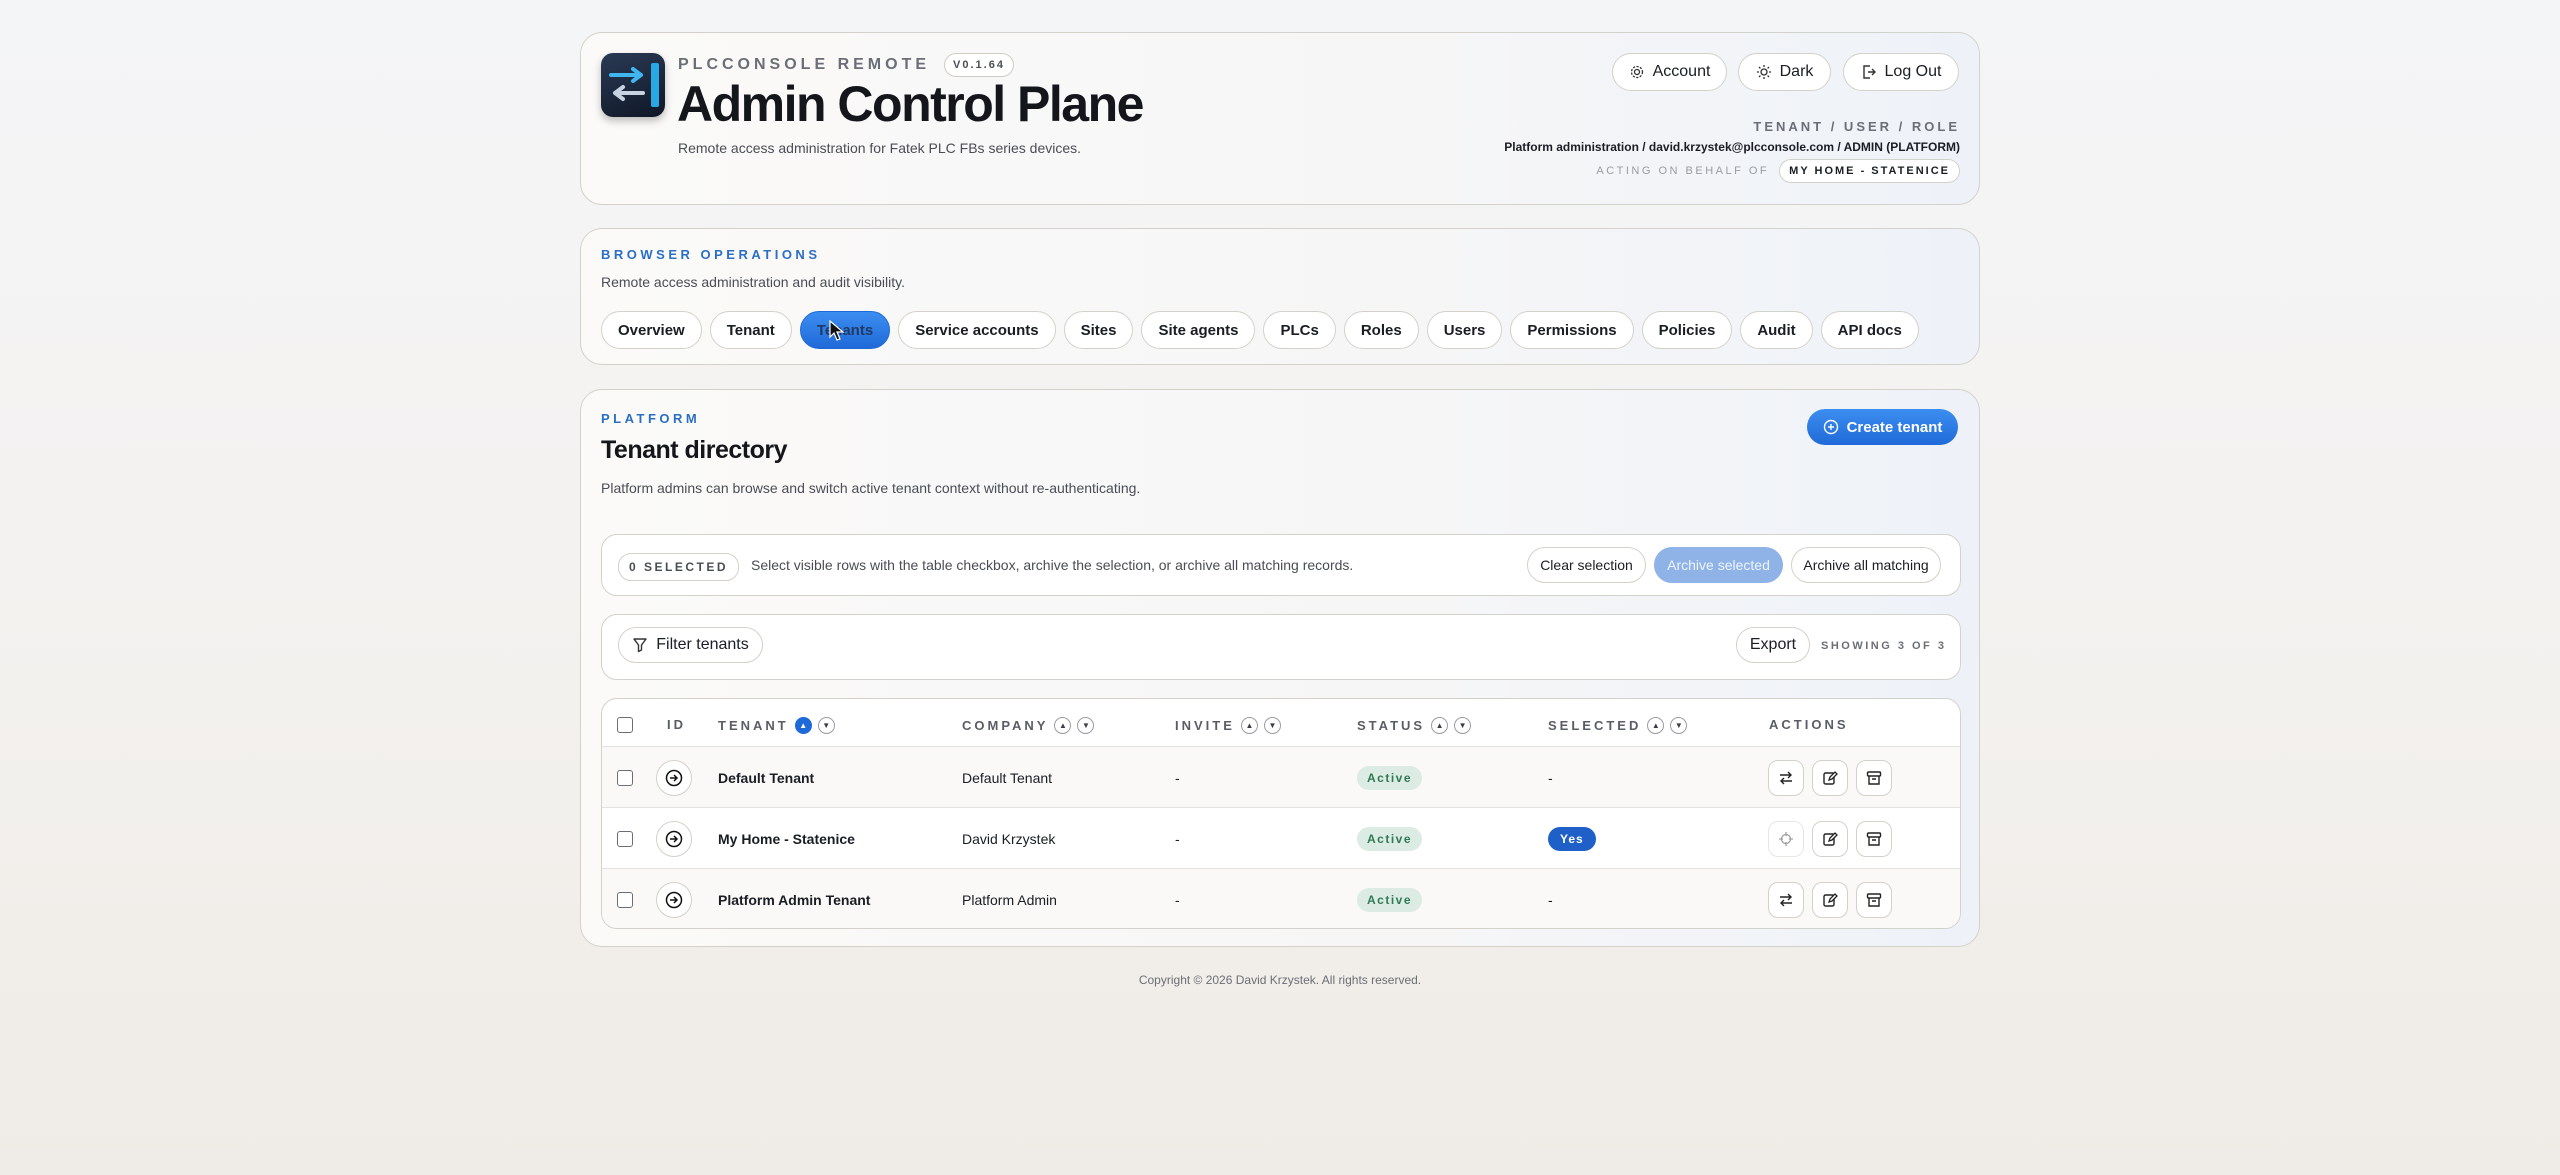  Describe the element at coordinates (711, 254) in the screenshot. I see `operations-eyebrow: BROWSER OPERATIONS` at that location.